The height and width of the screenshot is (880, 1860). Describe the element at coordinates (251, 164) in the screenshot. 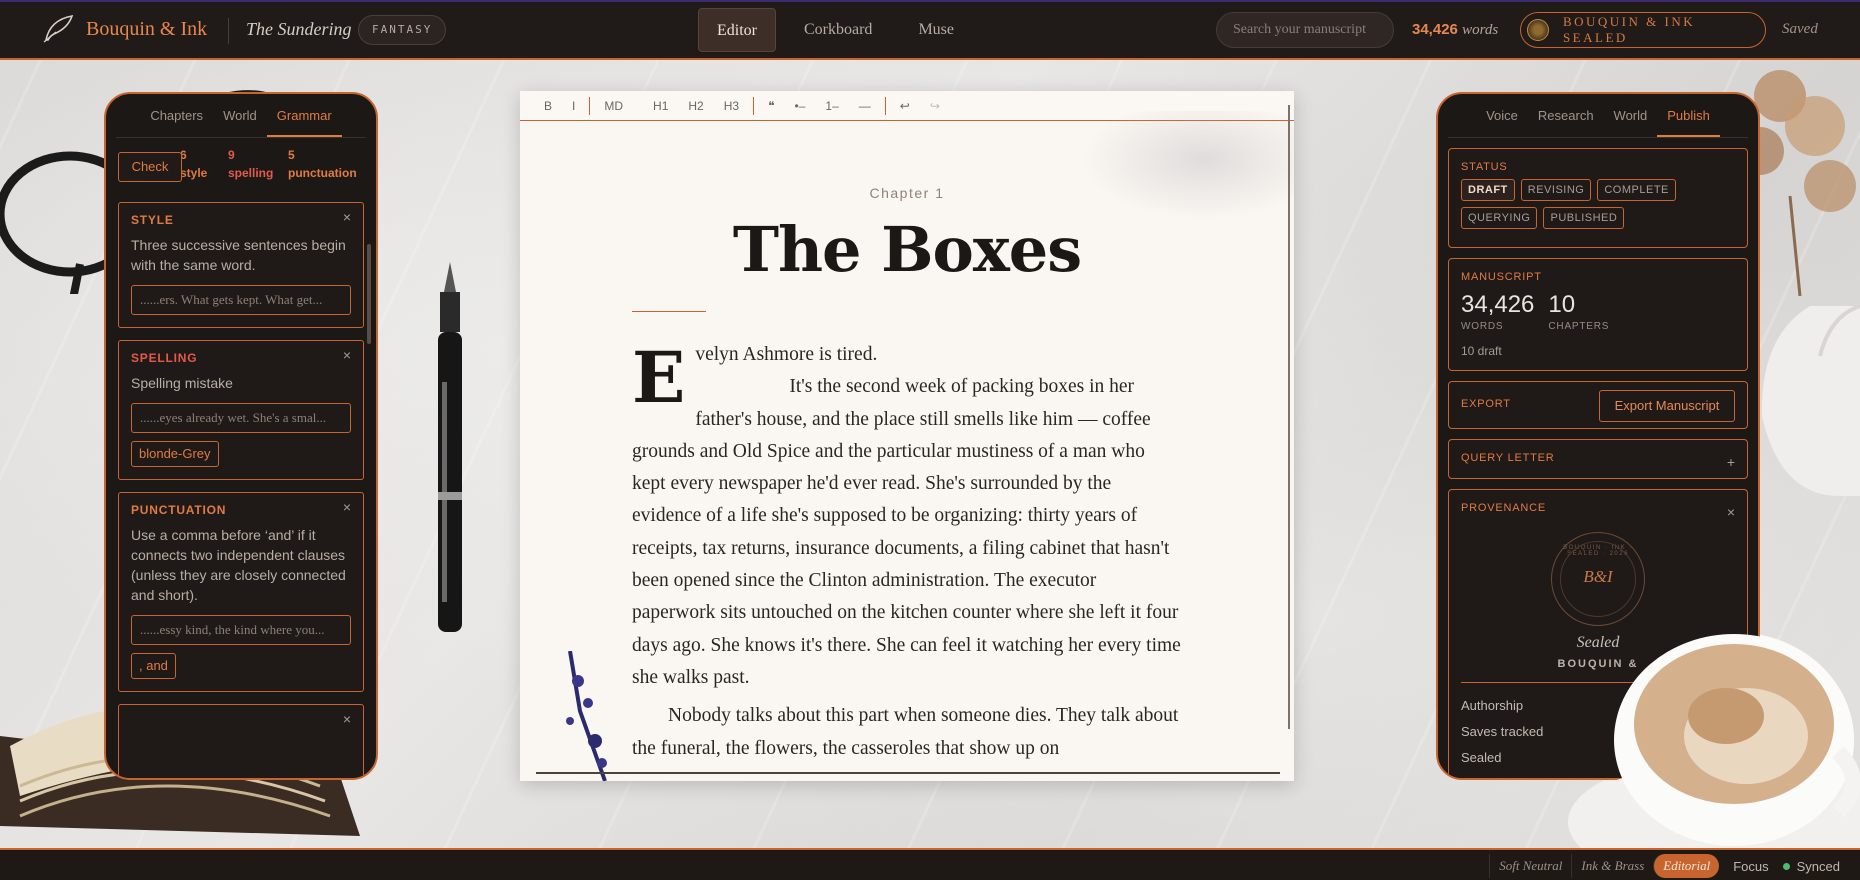

I see `spelling-count: 9 spelling` at that location.